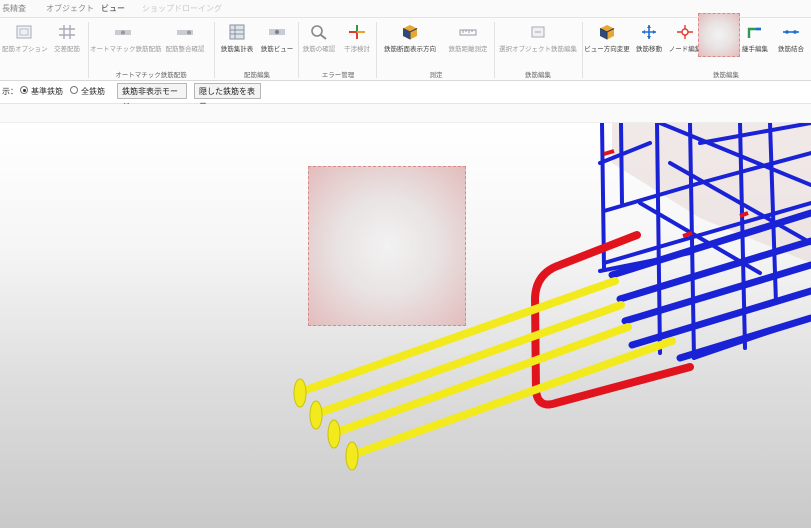 The height and width of the screenshot is (528, 811). I want to click on rebar-measure-label: 鉄筋距離測定, so click(468, 49).